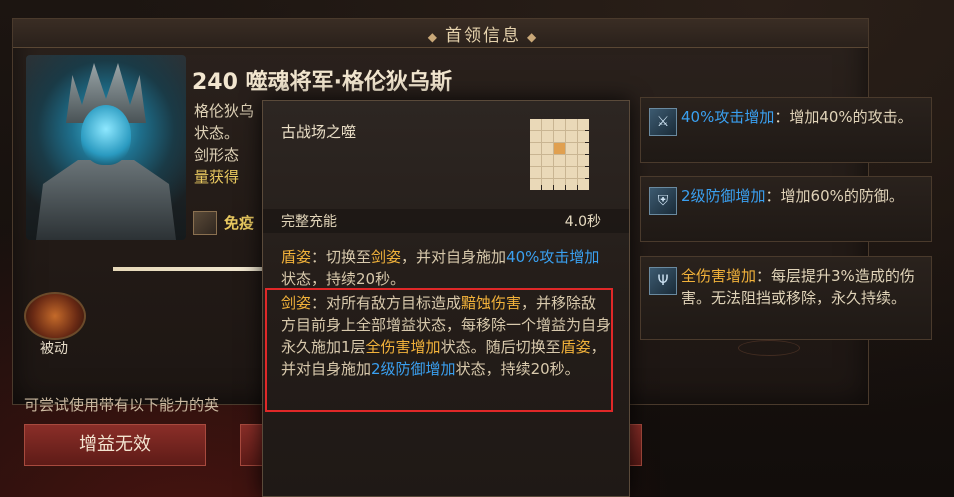  I want to click on buff-name: 2级防御增加, so click(723, 196).